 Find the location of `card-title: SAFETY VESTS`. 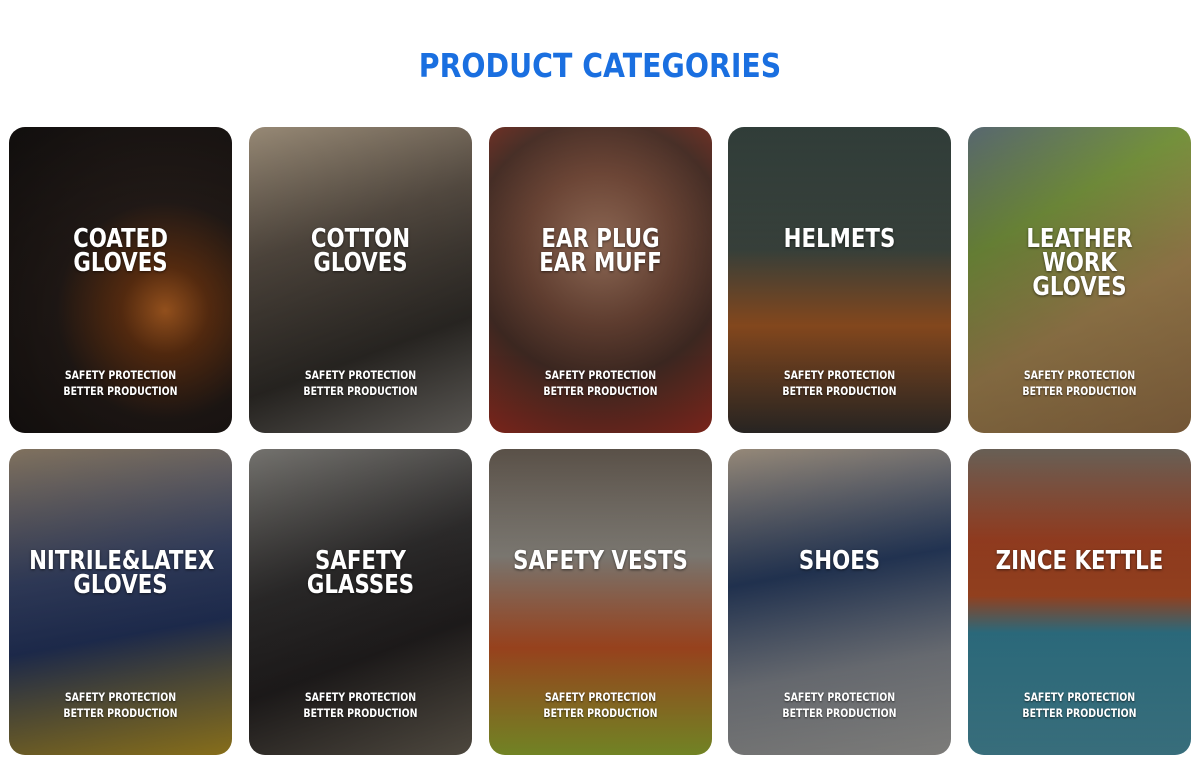

card-title: SAFETY VESTS is located at coordinates (600, 561).